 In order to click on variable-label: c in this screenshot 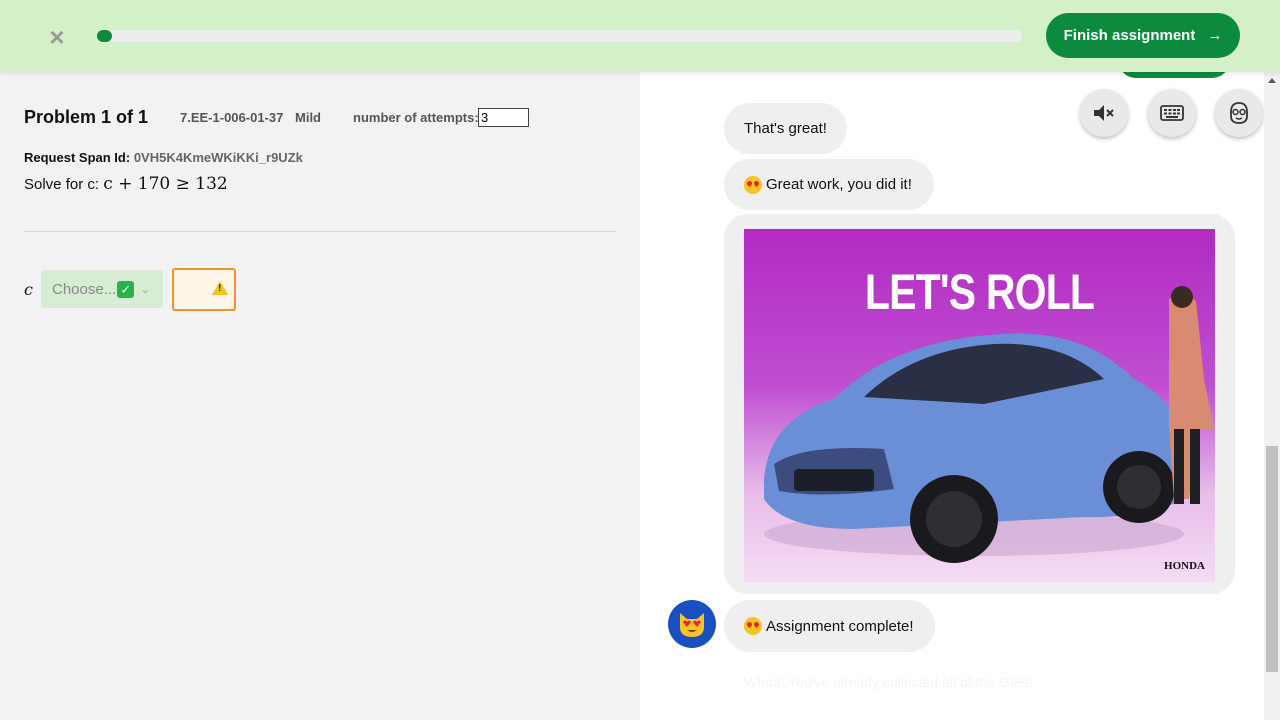, I will do `click(28, 289)`.